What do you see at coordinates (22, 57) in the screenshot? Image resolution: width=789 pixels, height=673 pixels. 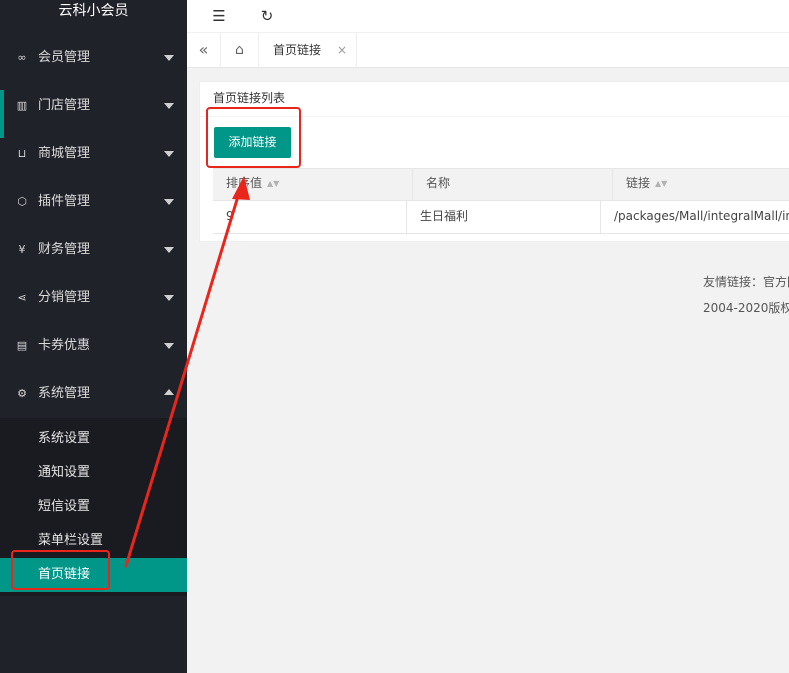 I see `member-icon: ∞` at bounding box center [22, 57].